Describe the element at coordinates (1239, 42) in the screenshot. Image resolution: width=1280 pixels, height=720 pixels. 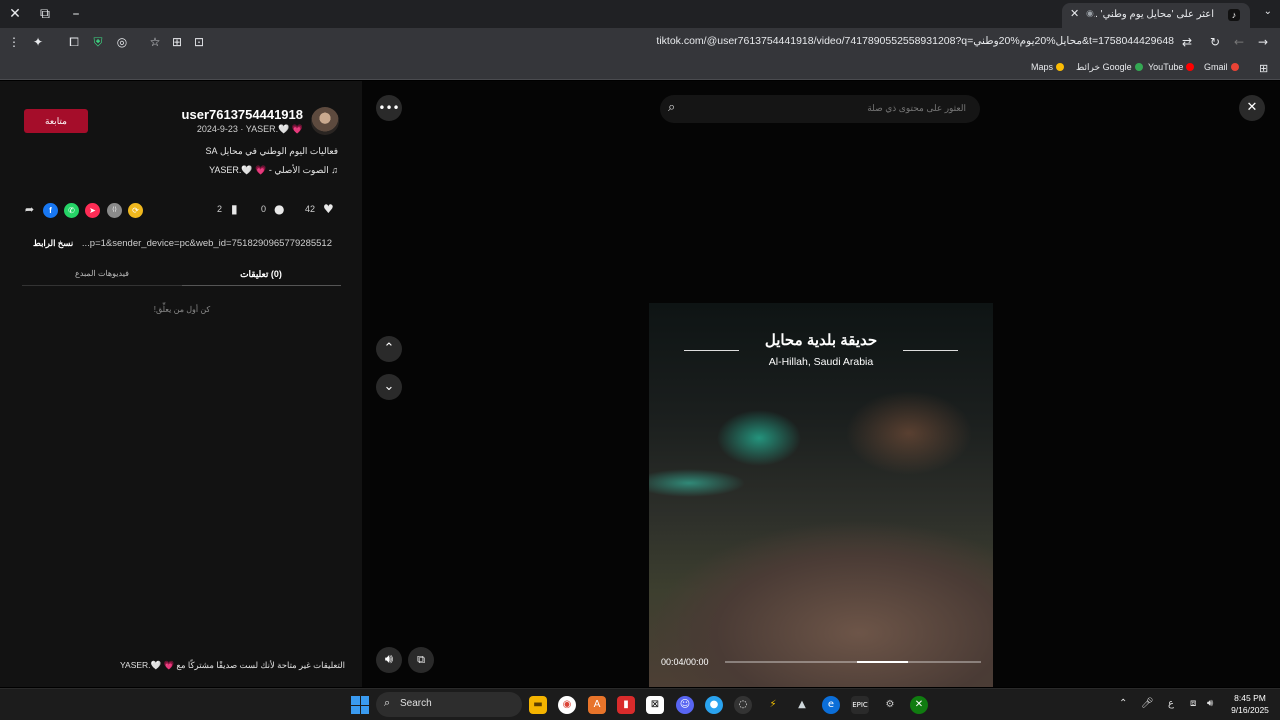
I see `forward-icon: ←` at that location.